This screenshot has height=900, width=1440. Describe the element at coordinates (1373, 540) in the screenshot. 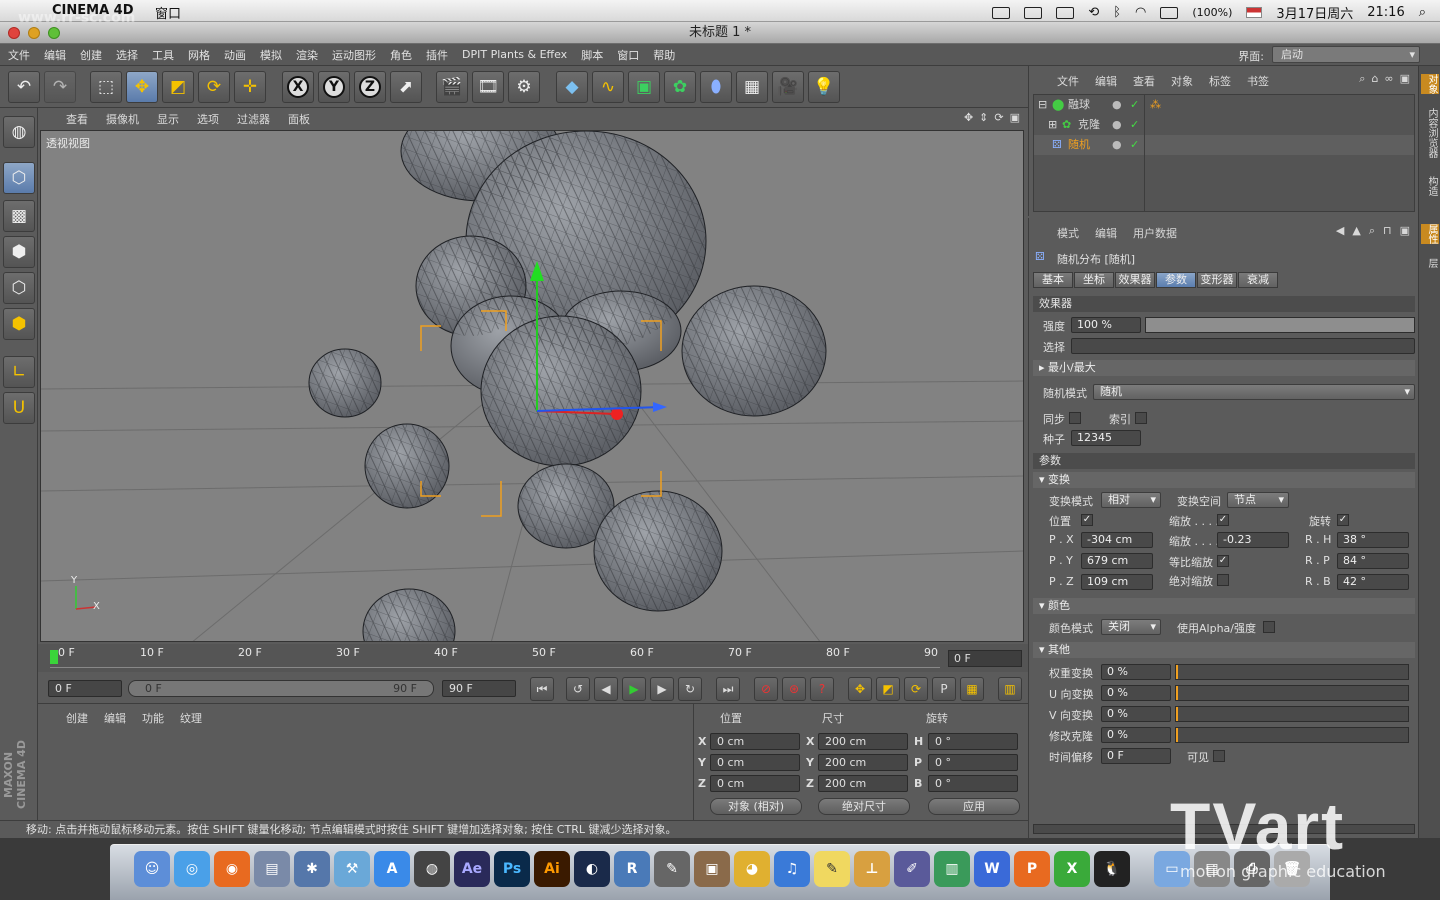

I see `rh-field: 38 °` at that location.